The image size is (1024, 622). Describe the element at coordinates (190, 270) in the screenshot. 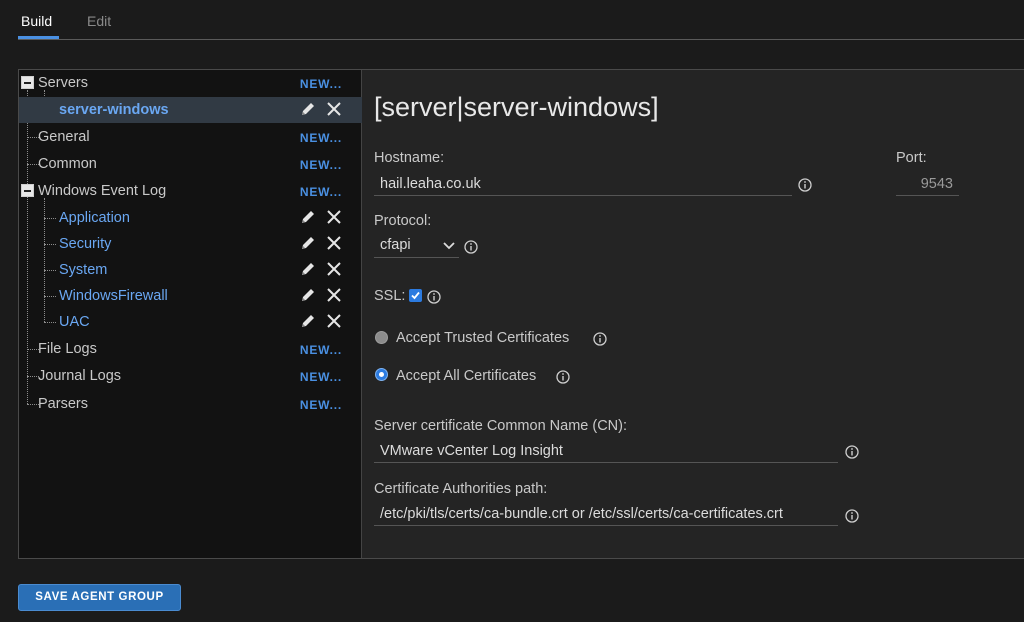

I see `tree-item-system: System` at that location.